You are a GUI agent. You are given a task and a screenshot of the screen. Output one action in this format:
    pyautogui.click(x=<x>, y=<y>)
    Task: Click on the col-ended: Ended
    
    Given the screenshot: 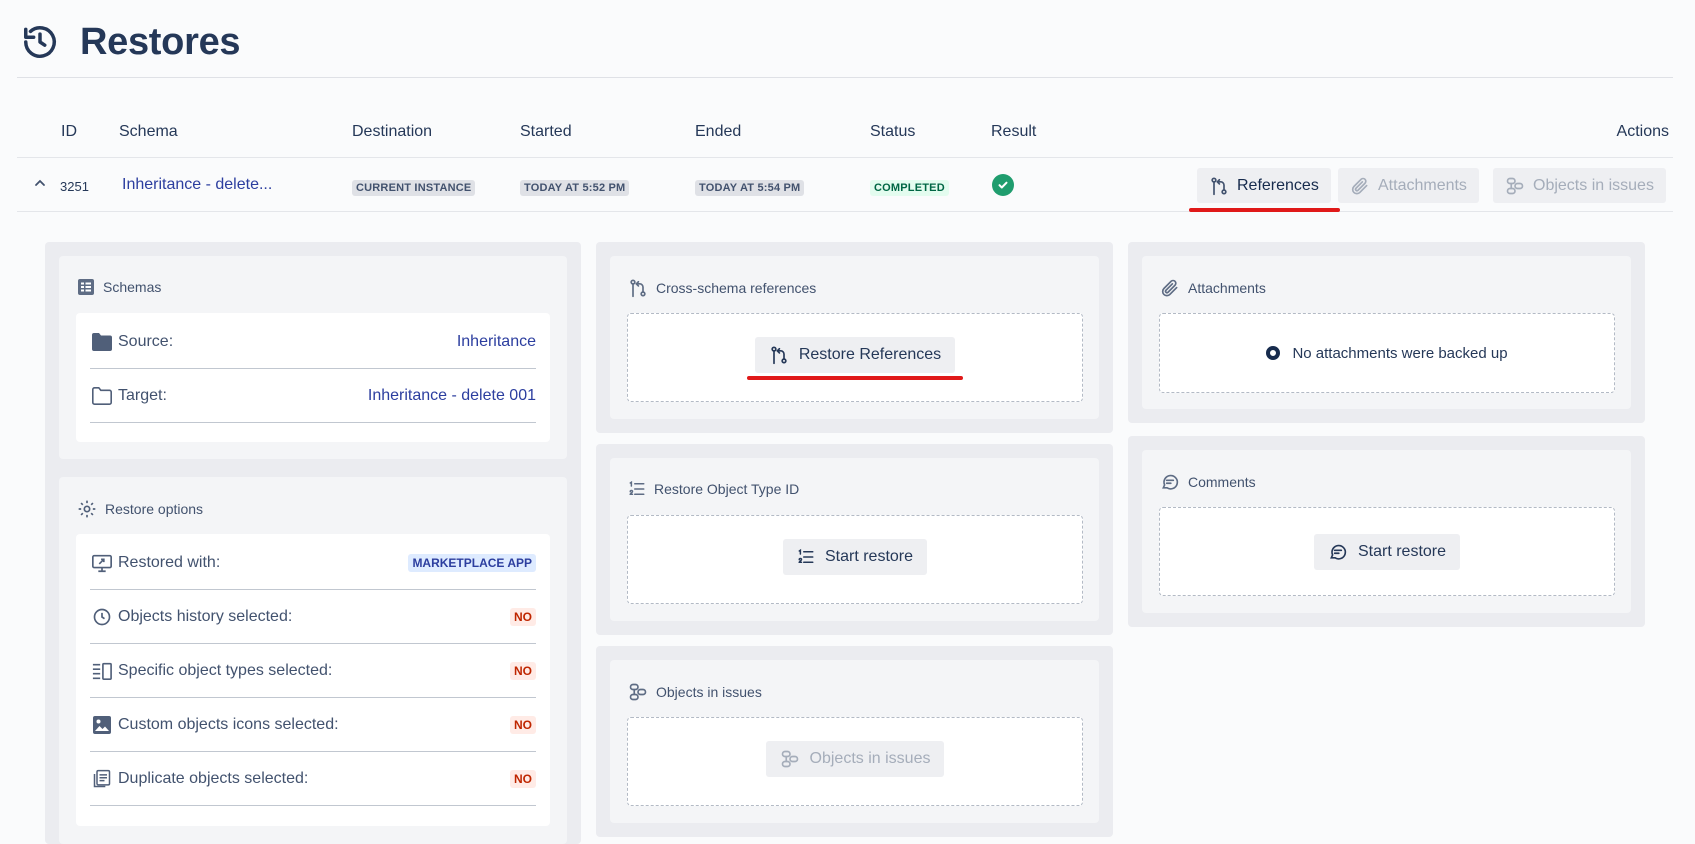 What is the action you would take?
    pyautogui.click(x=718, y=131)
    